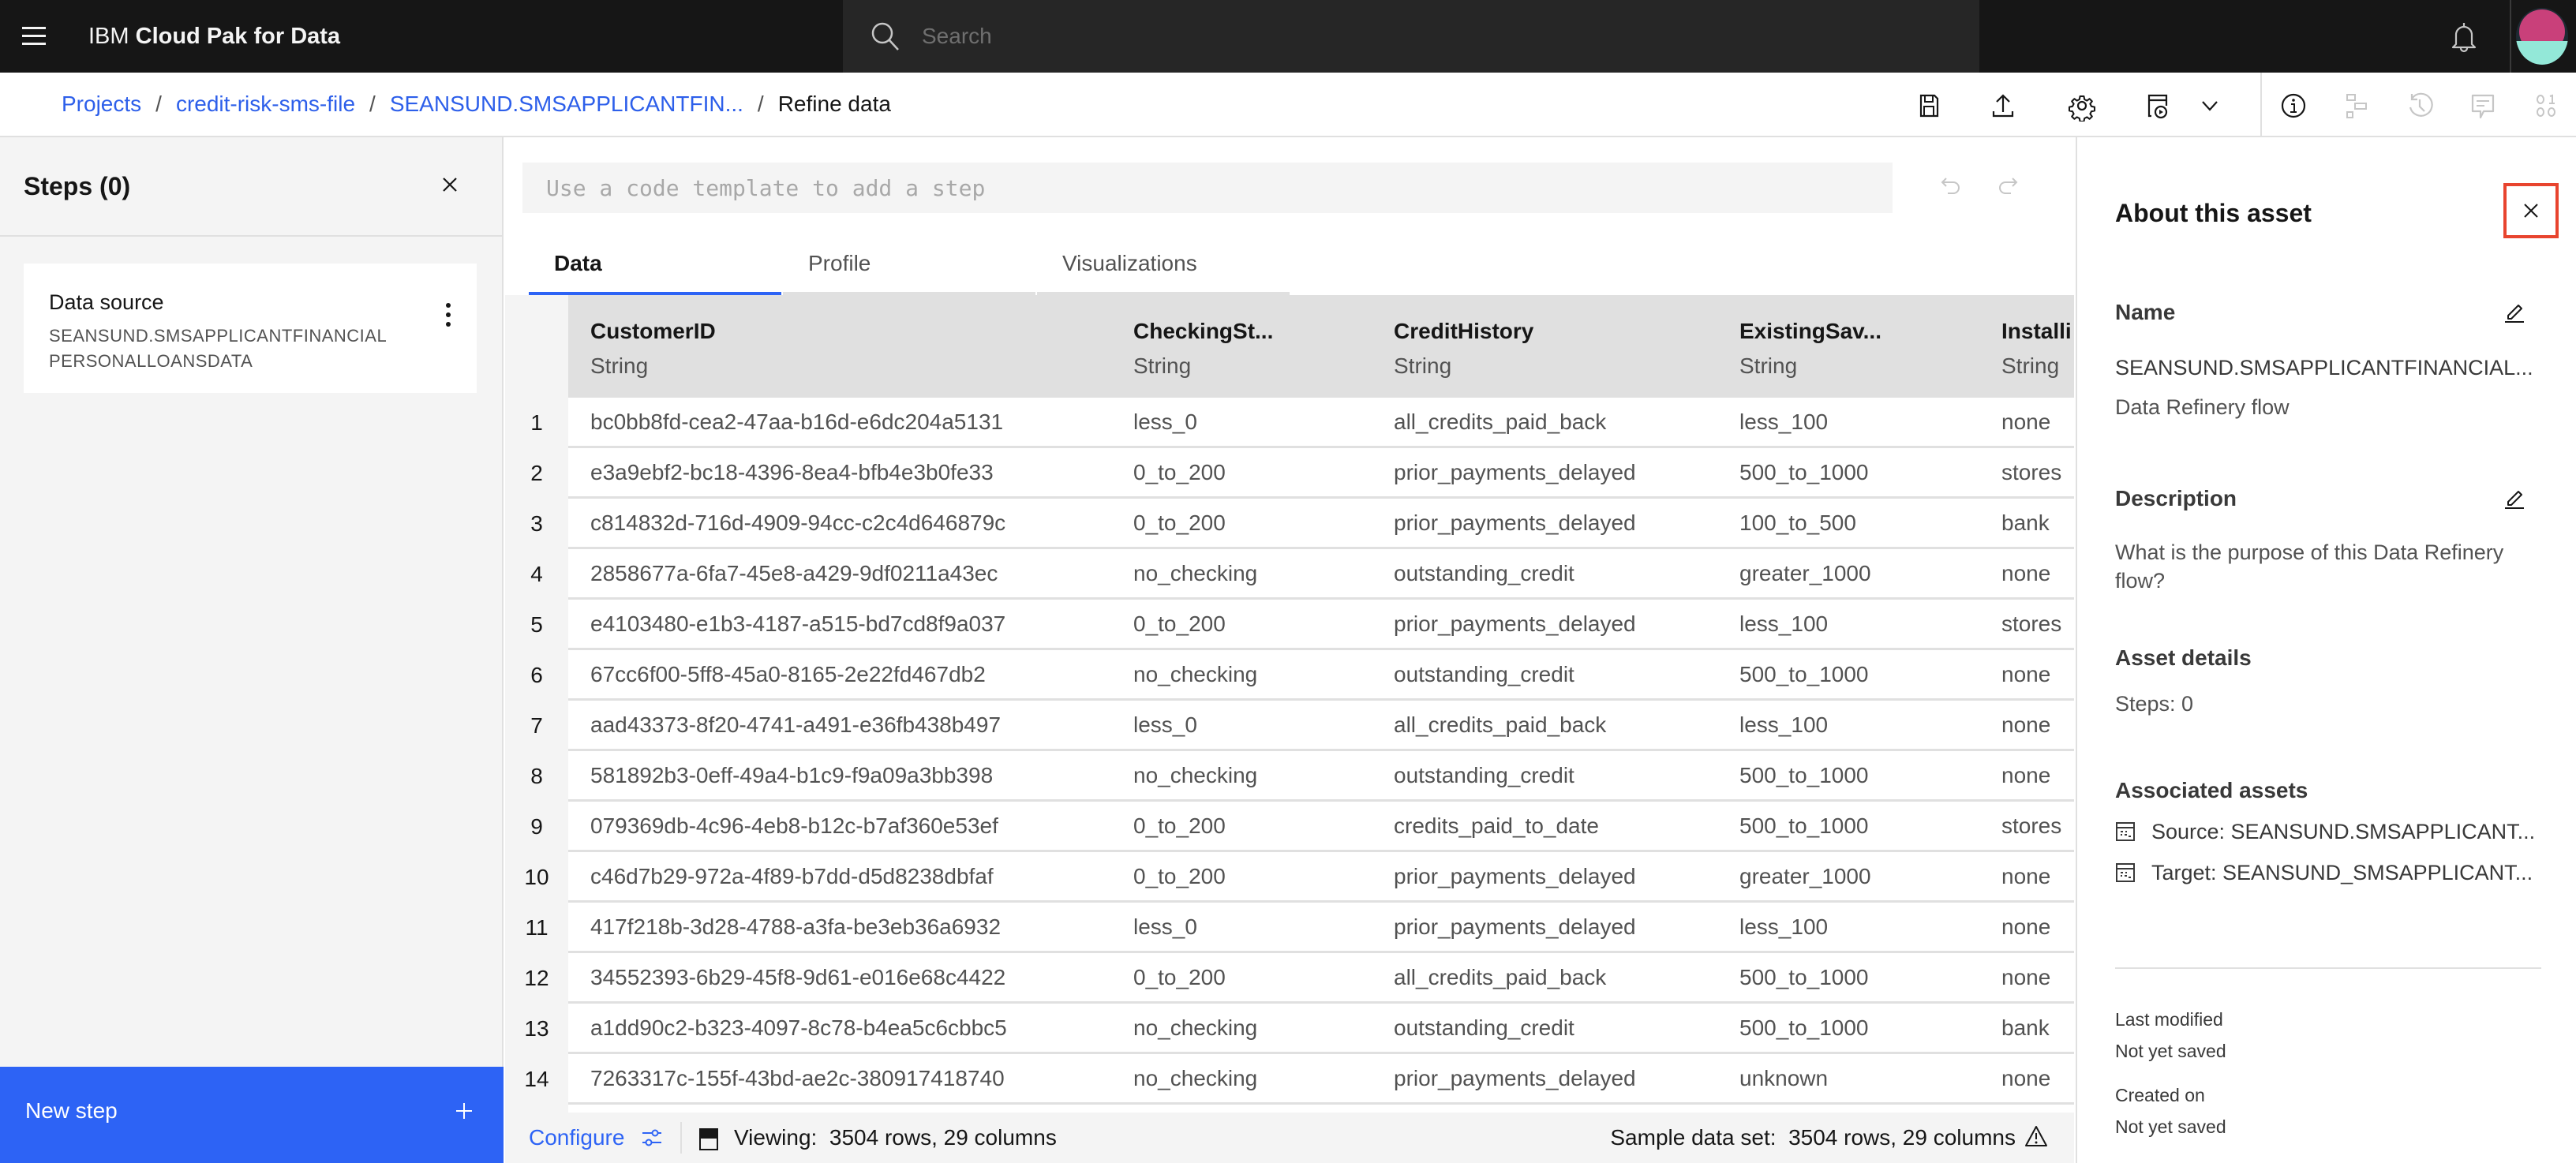 This screenshot has height=1163, width=2576. I want to click on column-header-installment: Installi String, so click(2036, 349).